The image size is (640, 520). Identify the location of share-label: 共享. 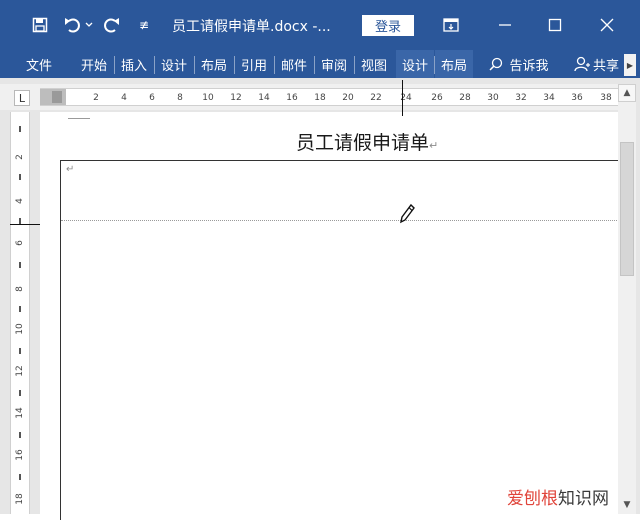
(606, 66).